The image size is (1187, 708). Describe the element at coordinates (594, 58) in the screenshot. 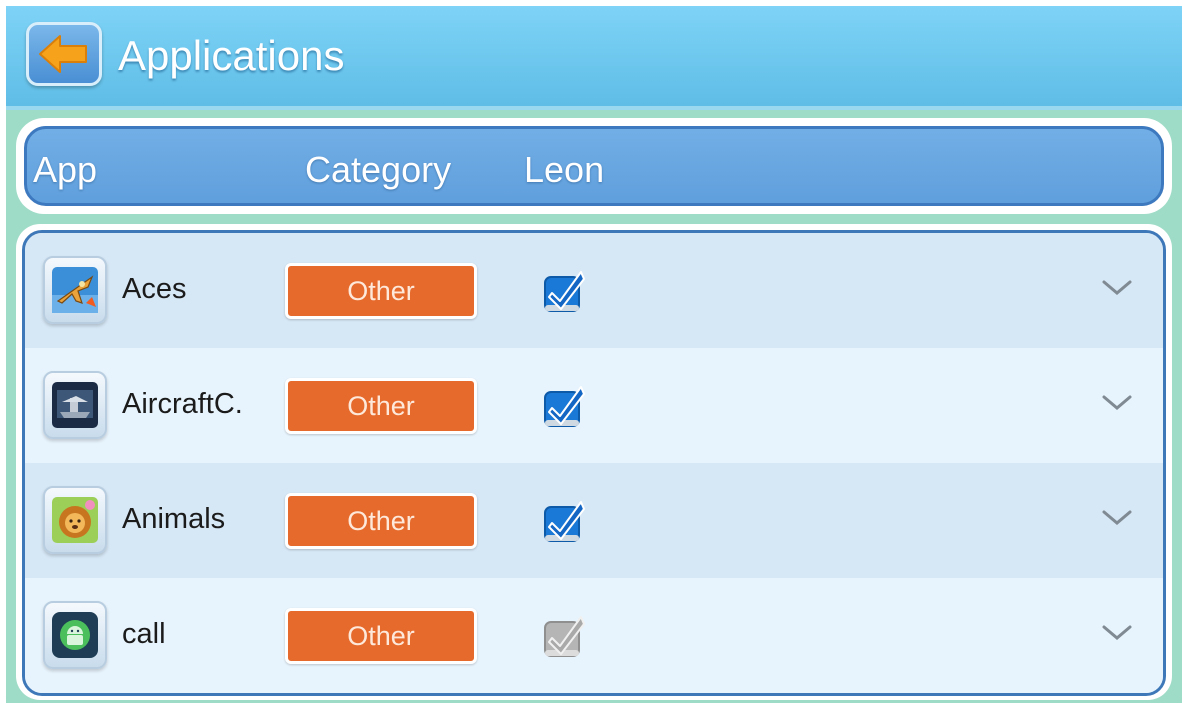

I see `title-bar: Applications` at that location.